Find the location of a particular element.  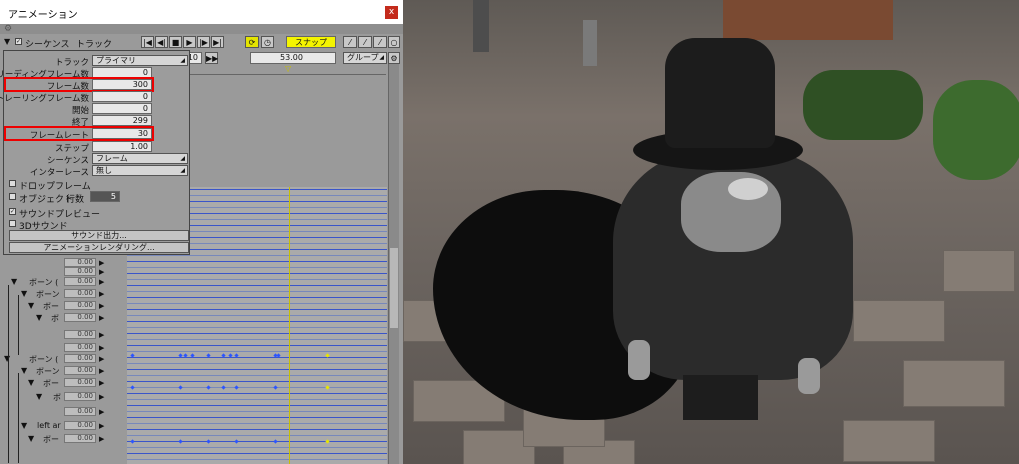

stop-icon: ■ is located at coordinates (175, 42).